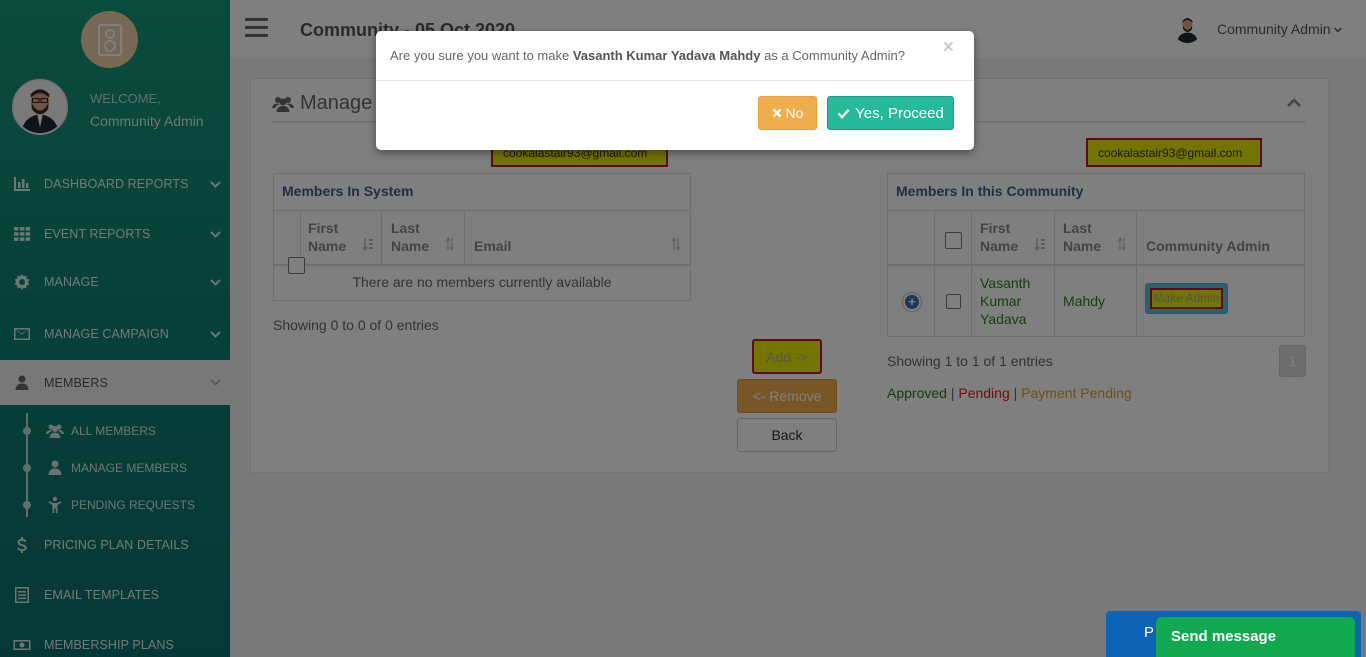  I want to click on check-icon, so click(843, 113).